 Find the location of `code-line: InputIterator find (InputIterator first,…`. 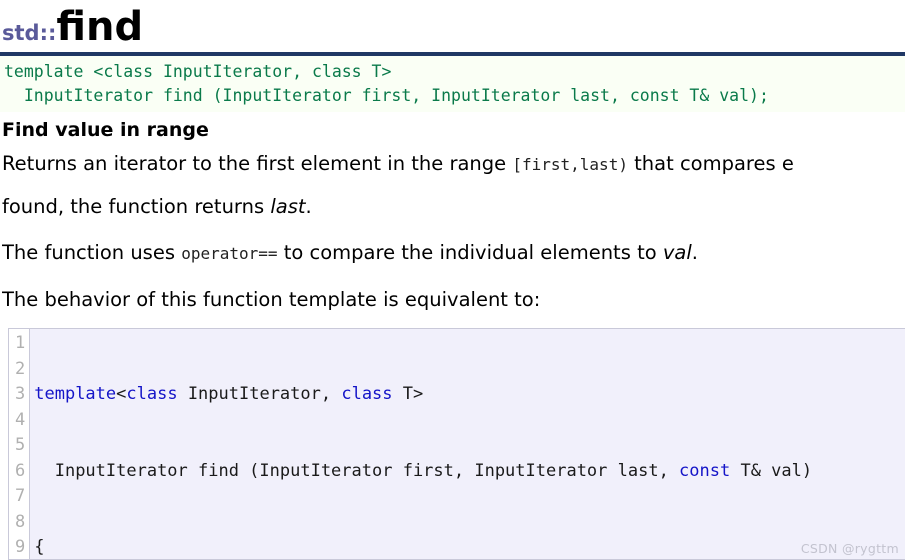

code-line: InputIterator find (InputIterator first,… is located at coordinates (423, 470).